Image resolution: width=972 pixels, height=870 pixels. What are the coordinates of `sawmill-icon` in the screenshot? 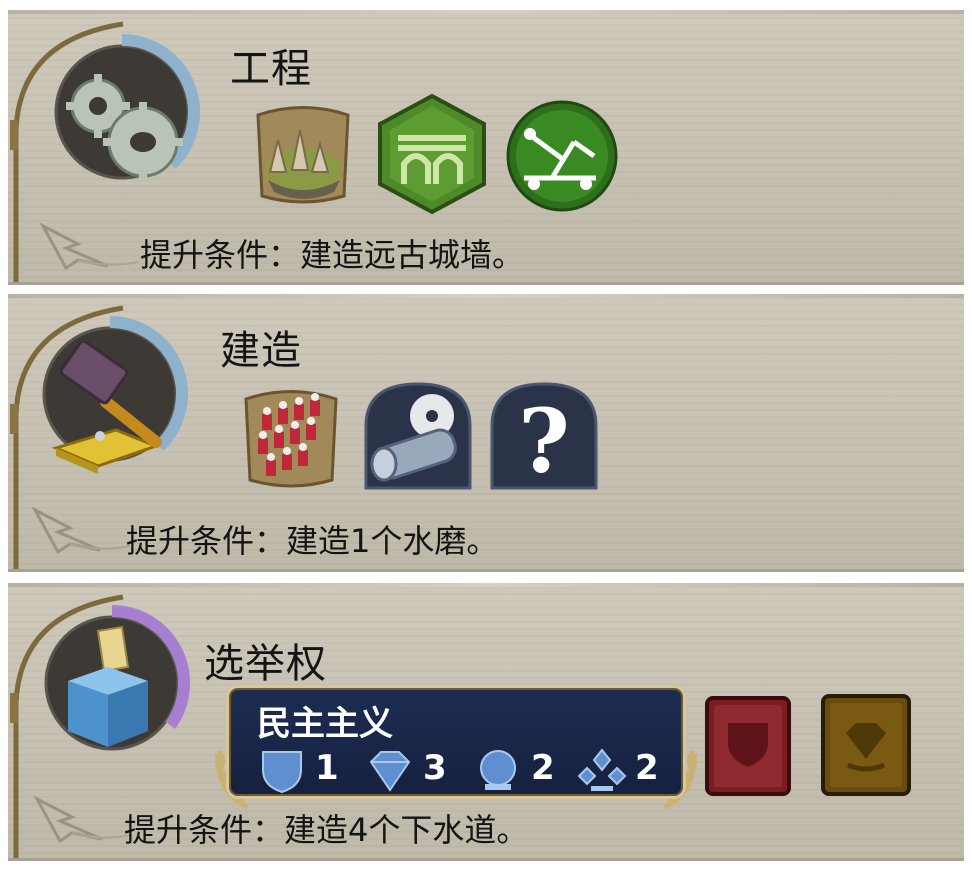 It's located at (418, 436).